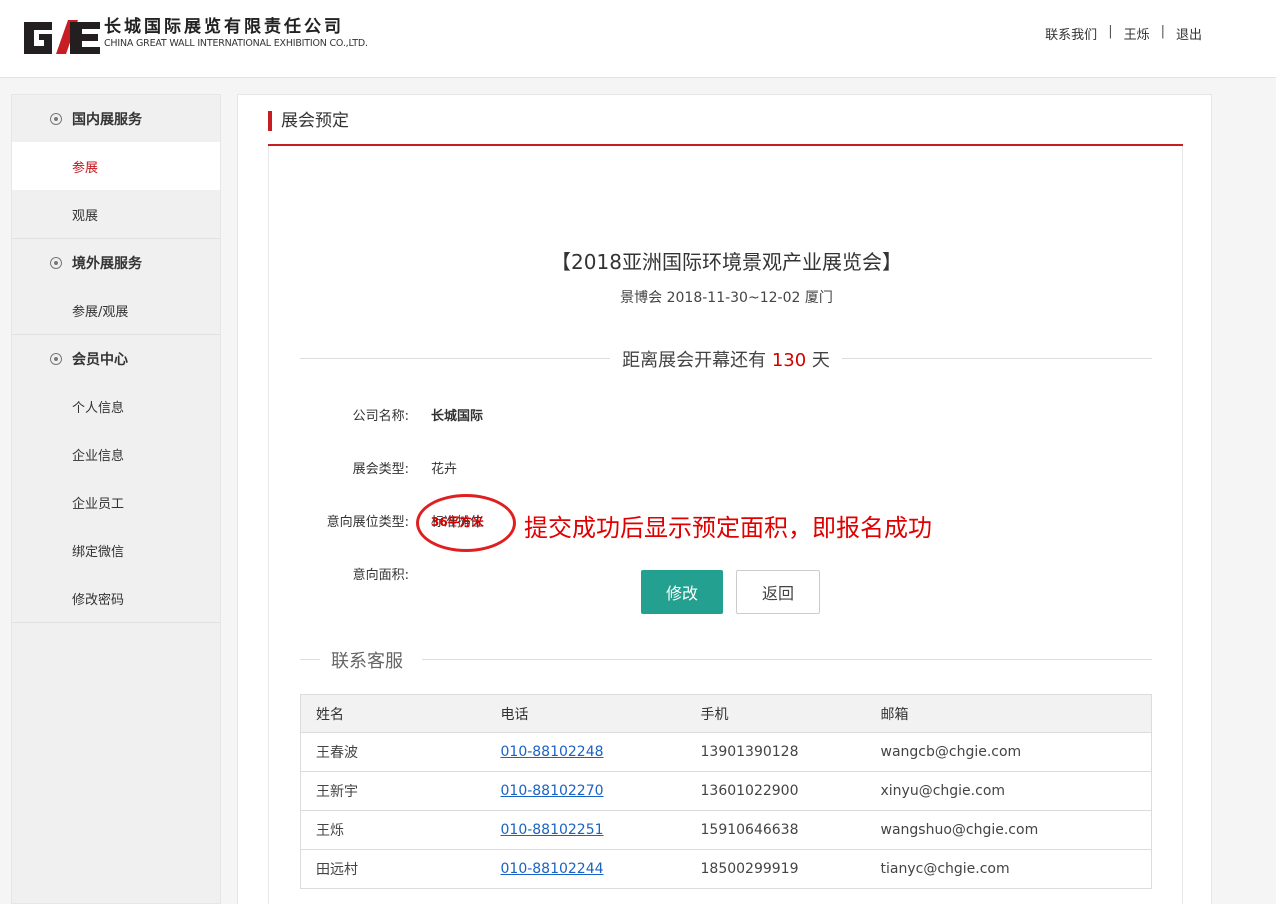 Image resolution: width=1276 pixels, height=904 pixels. Describe the element at coordinates (107, 119) in the screenshot. I see `sidebar-group-title: 国内展服务` at that location.